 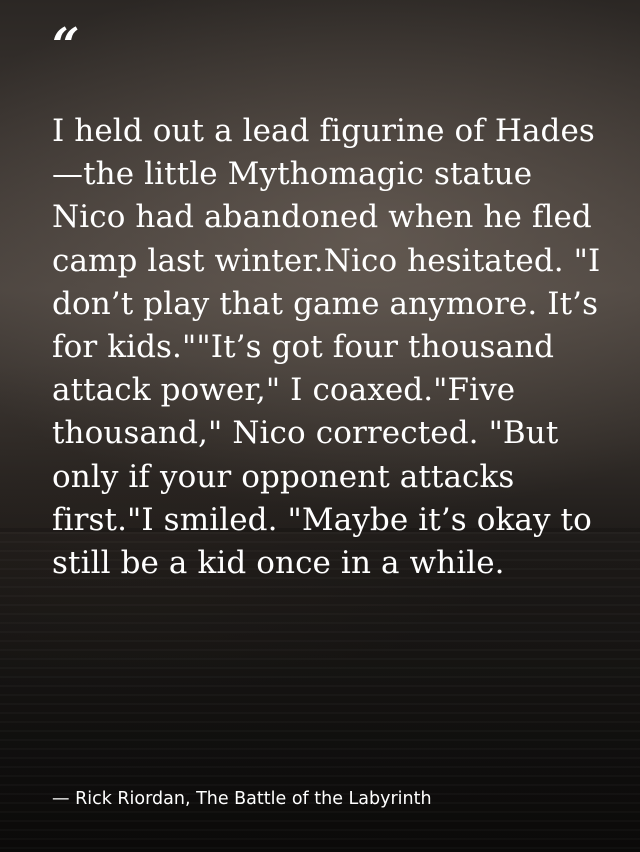 What do you see at coordinates (66, 46) in the screenshot?
I see `quote-mark-icon: “` at bounding box center [66, 46].